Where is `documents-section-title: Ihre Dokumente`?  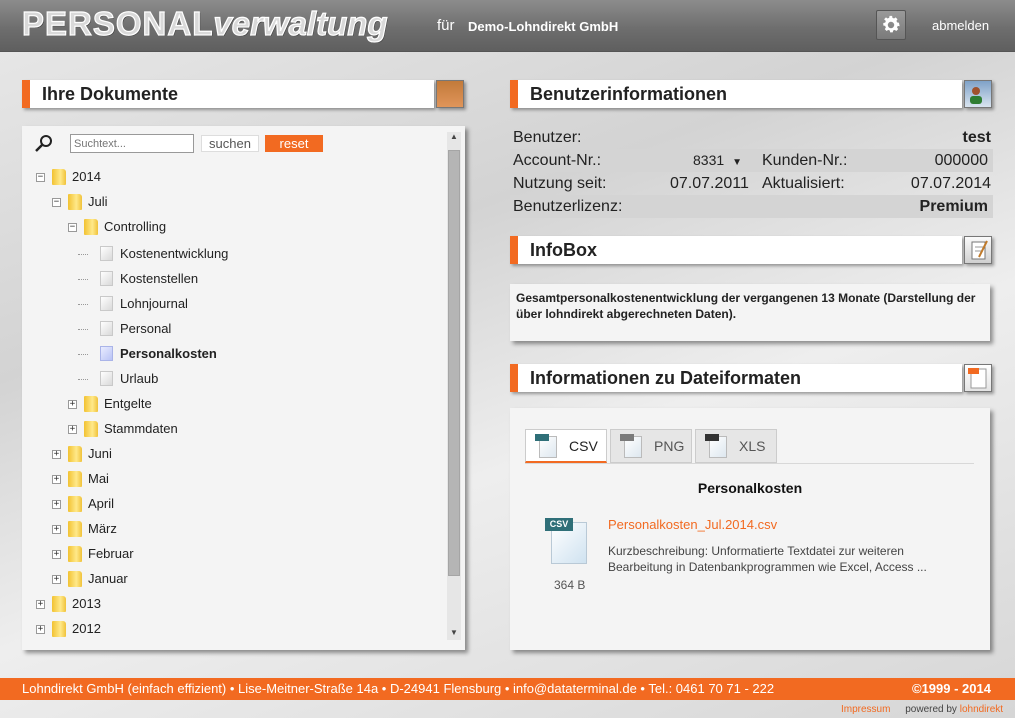 documents-section-title: Ihre Dokumente is located at coordinates (228, 94).